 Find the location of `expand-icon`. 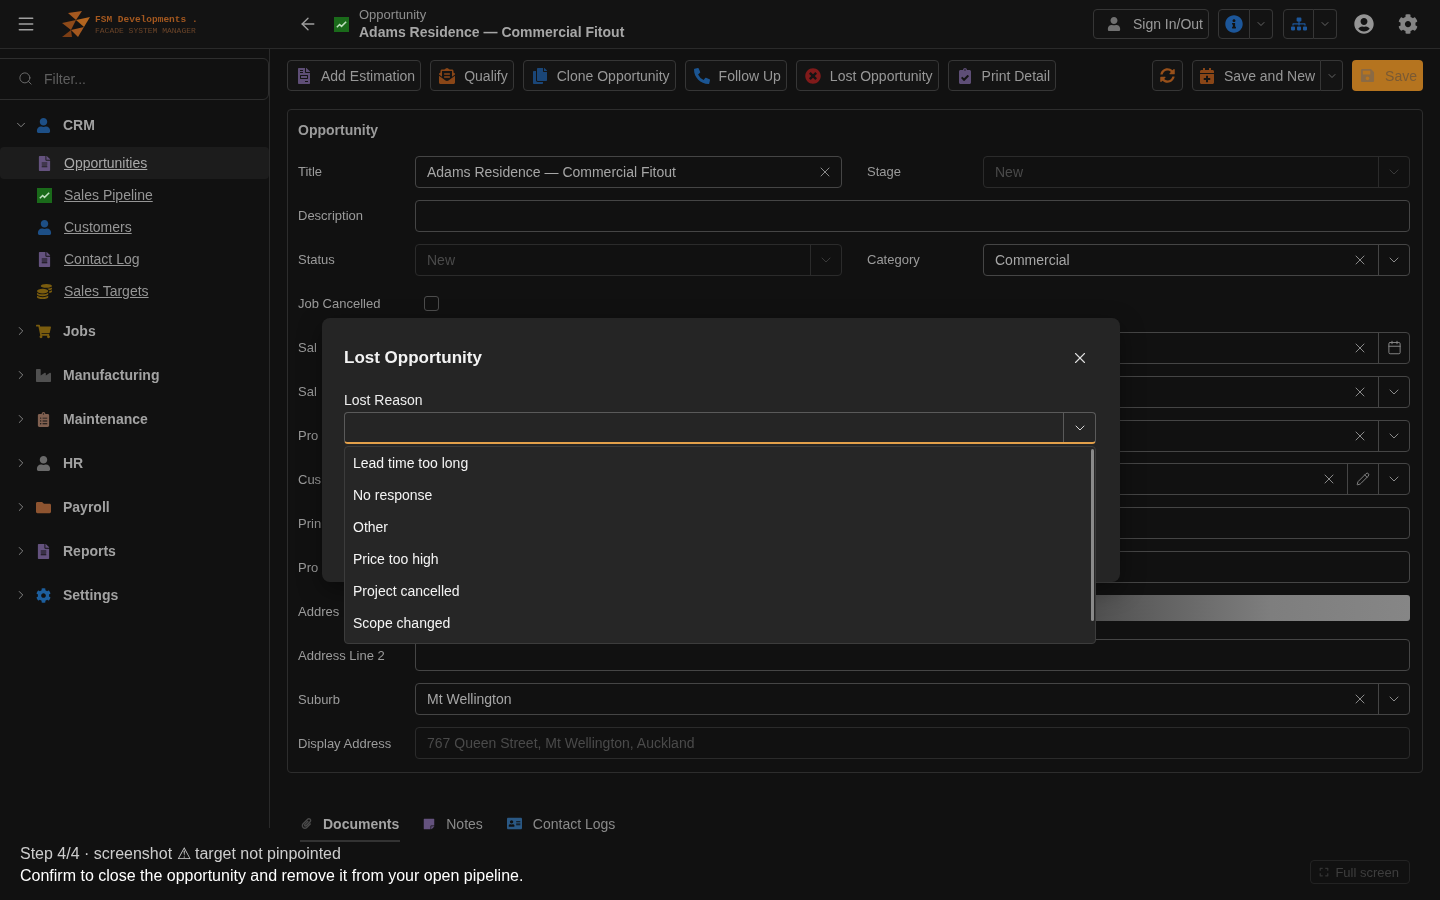

expand-icon is located at coordinates (1324, 872).